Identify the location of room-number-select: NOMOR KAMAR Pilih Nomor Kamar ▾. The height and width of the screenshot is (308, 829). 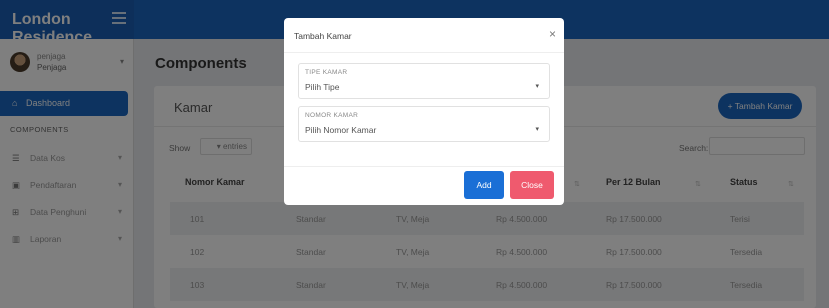
(424, 124).